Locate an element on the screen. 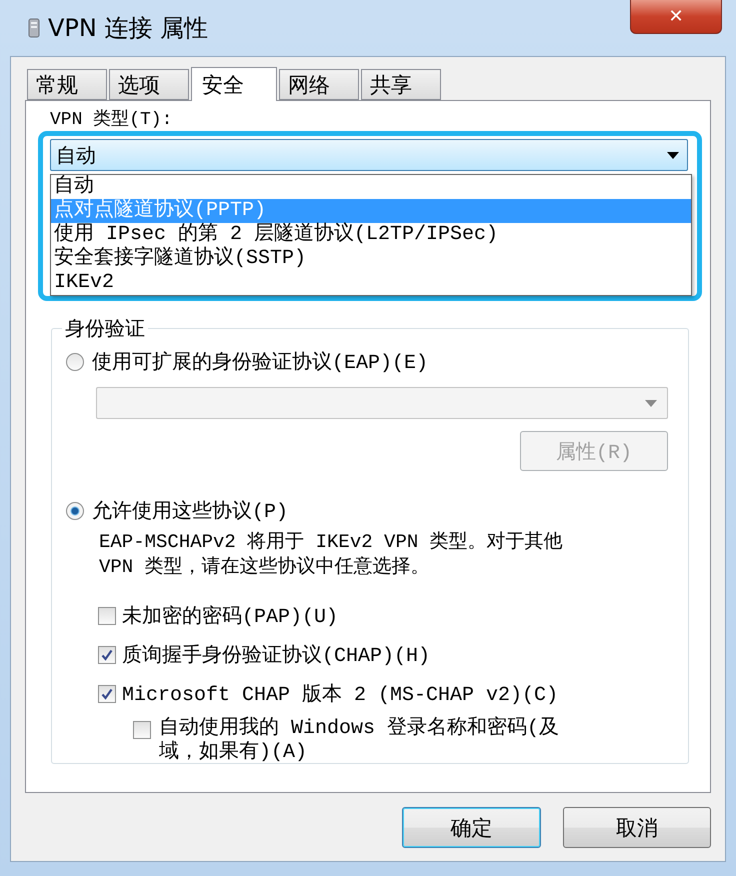  network-device-icon is located at coordinates (34, 28).